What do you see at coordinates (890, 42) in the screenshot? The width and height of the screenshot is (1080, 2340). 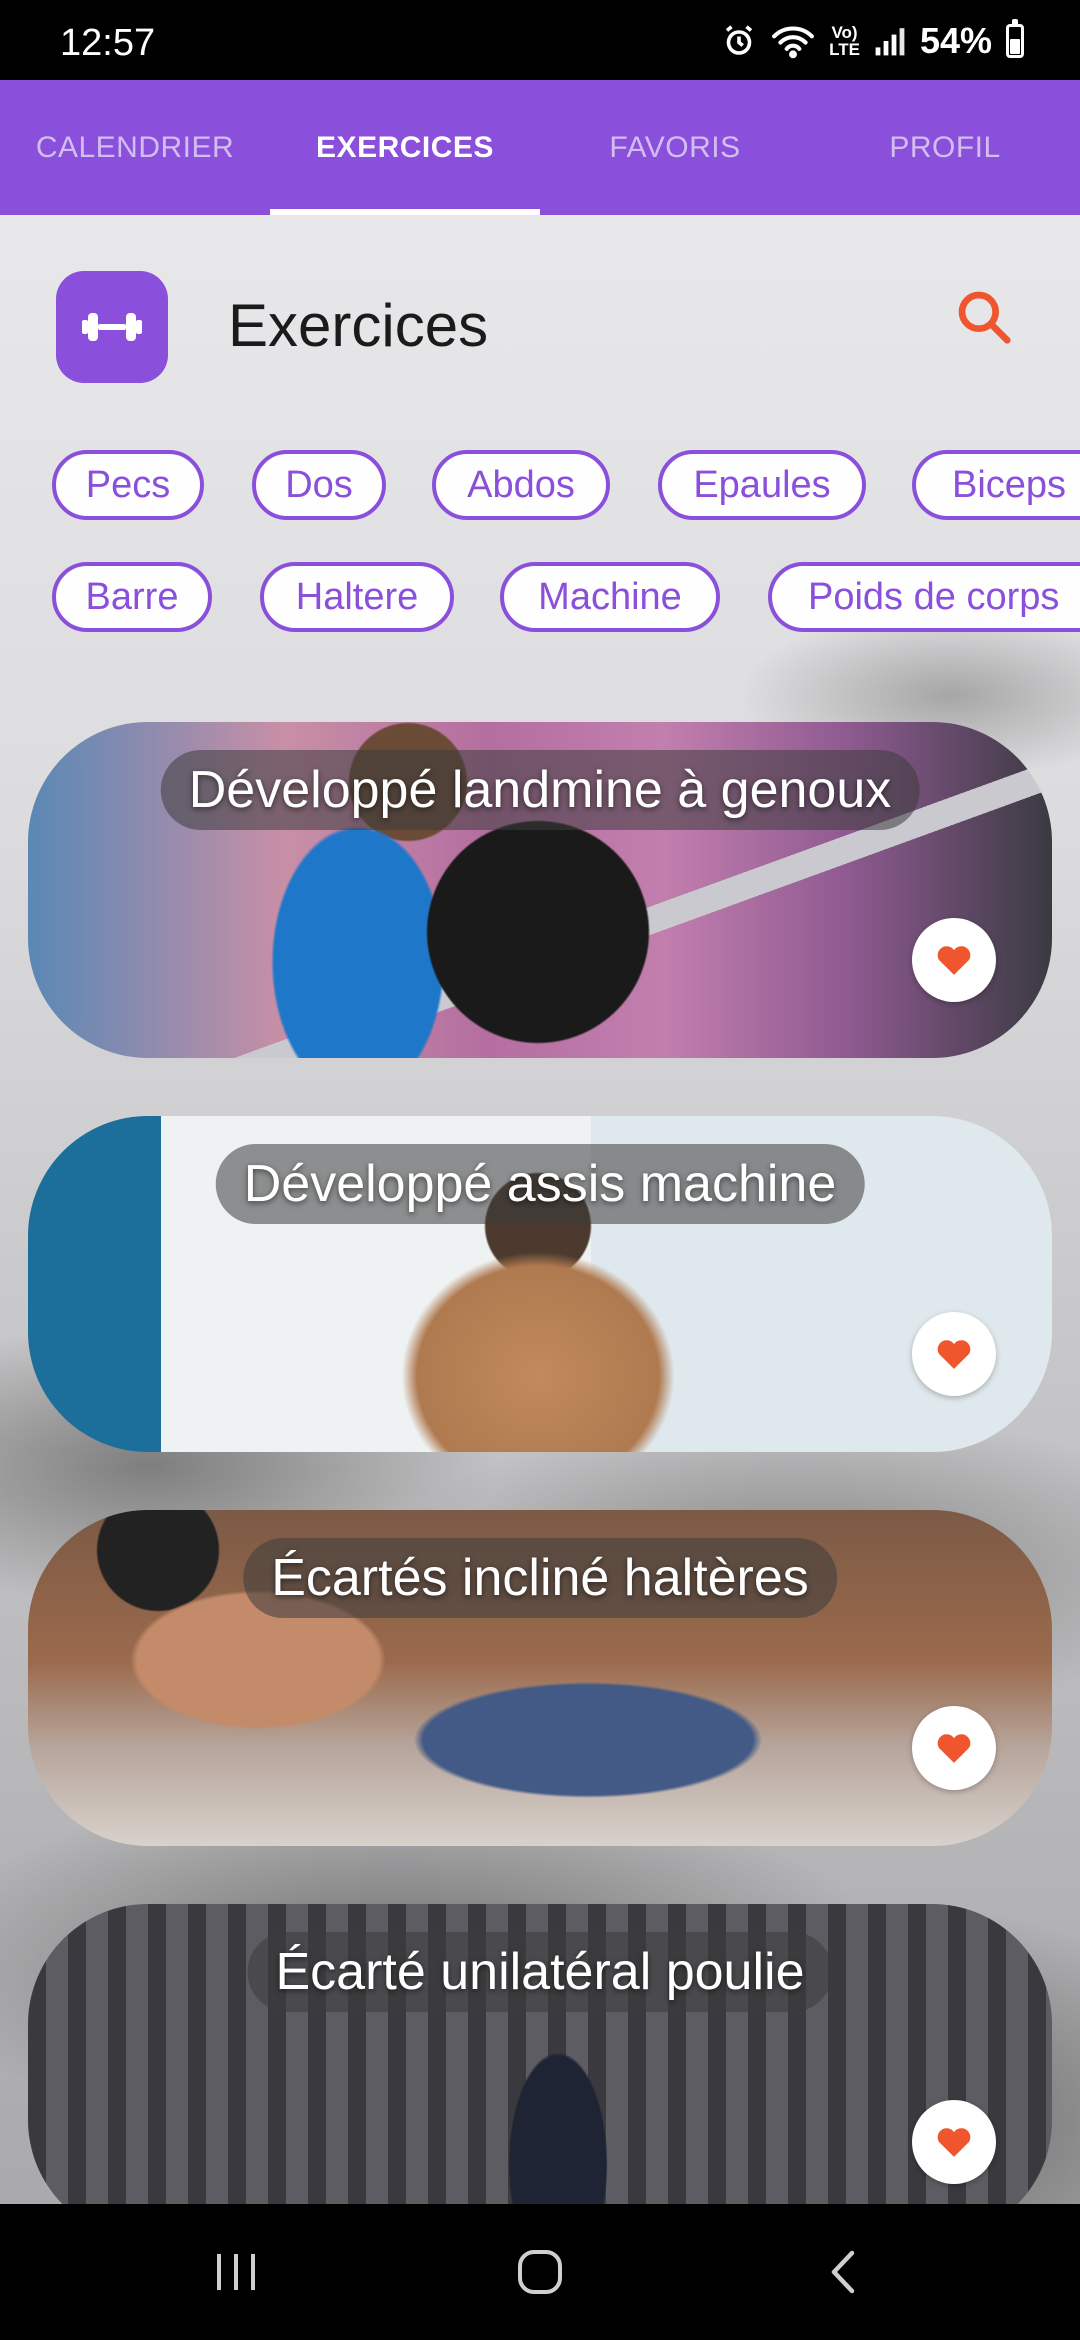 I see `signal-icon` at bounding box center [890, 42].